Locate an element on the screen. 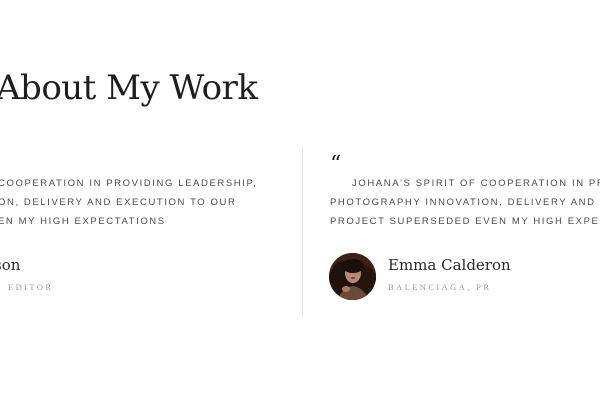  avatar-portrait-icon is located at coordinates (352, 276).